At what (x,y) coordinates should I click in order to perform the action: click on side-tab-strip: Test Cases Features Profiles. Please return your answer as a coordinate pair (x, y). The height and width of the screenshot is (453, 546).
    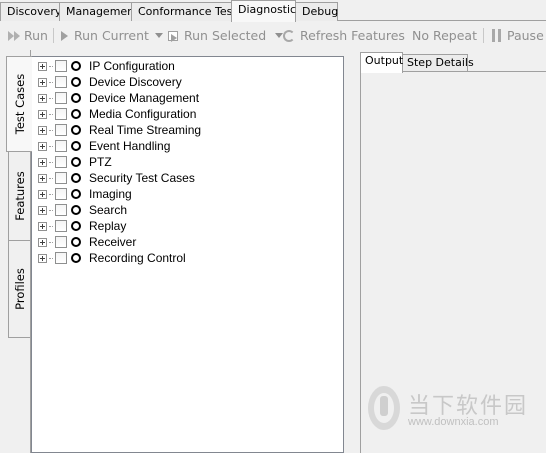
    Looking at the image, I should click on (16, 251).